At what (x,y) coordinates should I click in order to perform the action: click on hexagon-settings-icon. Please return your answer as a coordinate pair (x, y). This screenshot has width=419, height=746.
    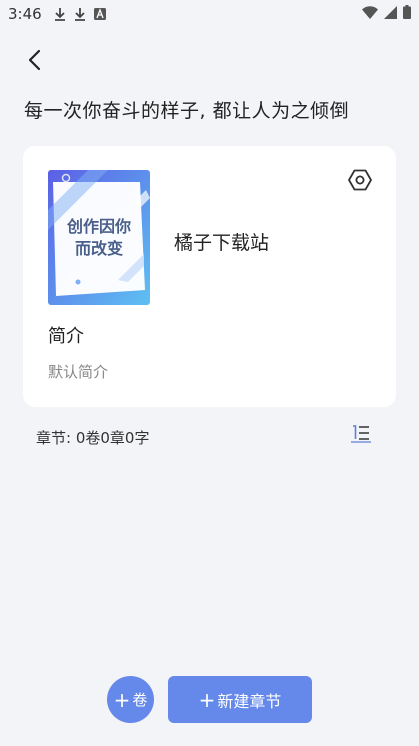
    Looking at the image, I should click on (360, 182).